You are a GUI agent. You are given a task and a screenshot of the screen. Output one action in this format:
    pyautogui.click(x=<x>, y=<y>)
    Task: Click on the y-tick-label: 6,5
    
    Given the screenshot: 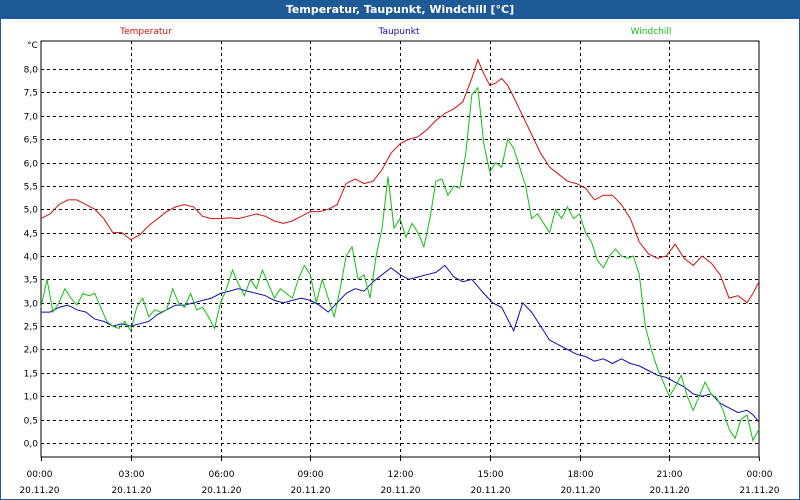 What is the action you would take?
    pyautogui.click(x=31, y=141)
    